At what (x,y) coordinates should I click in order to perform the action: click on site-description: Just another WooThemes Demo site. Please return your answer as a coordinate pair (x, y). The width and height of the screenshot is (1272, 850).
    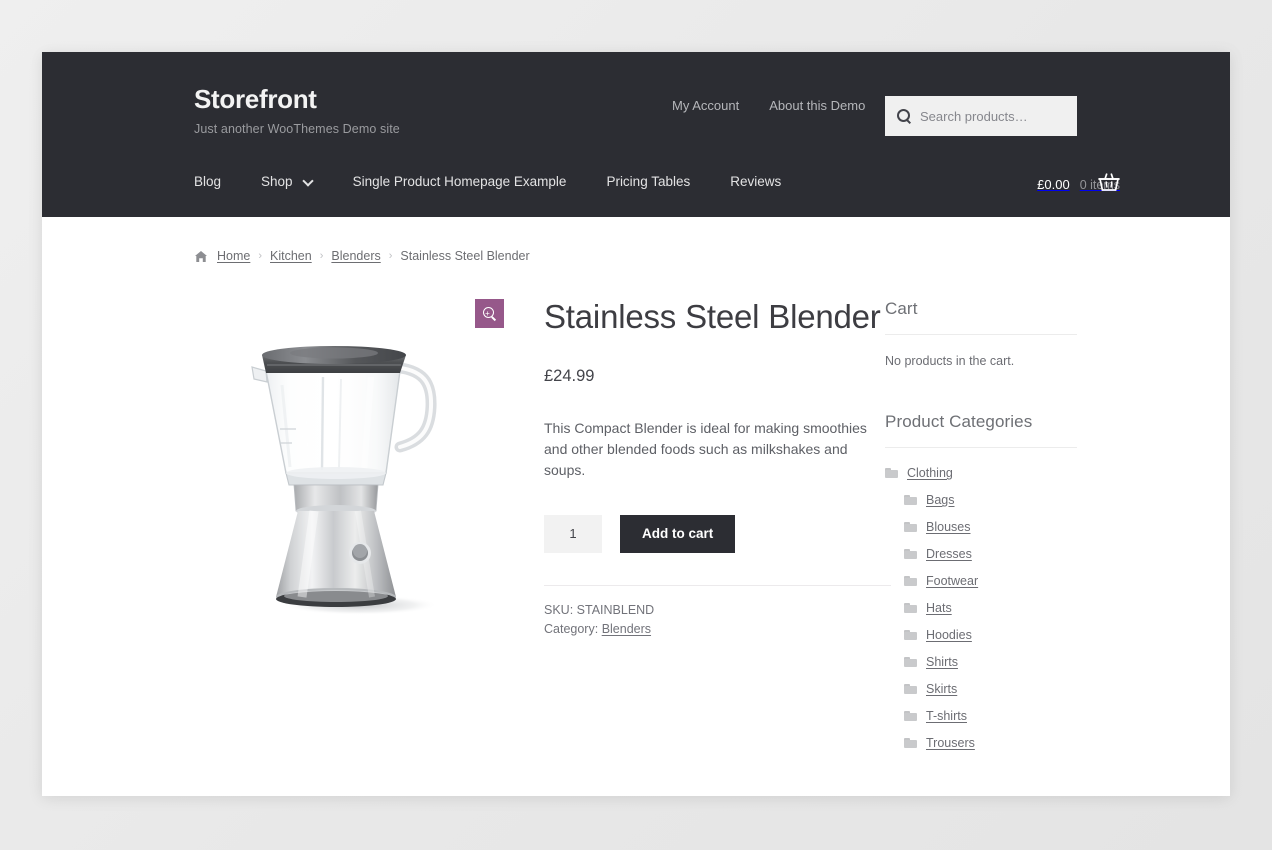
    Looking at the image, I should click on (297, 128).